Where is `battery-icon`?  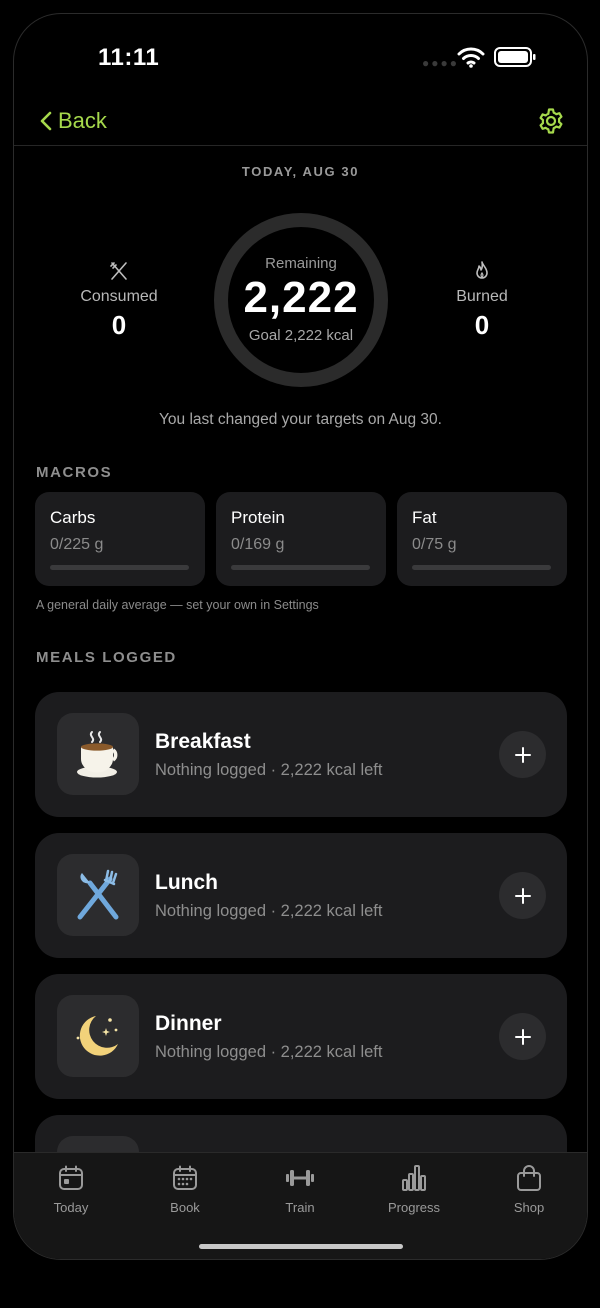 battery-icon is located at coordinates (515, 57).